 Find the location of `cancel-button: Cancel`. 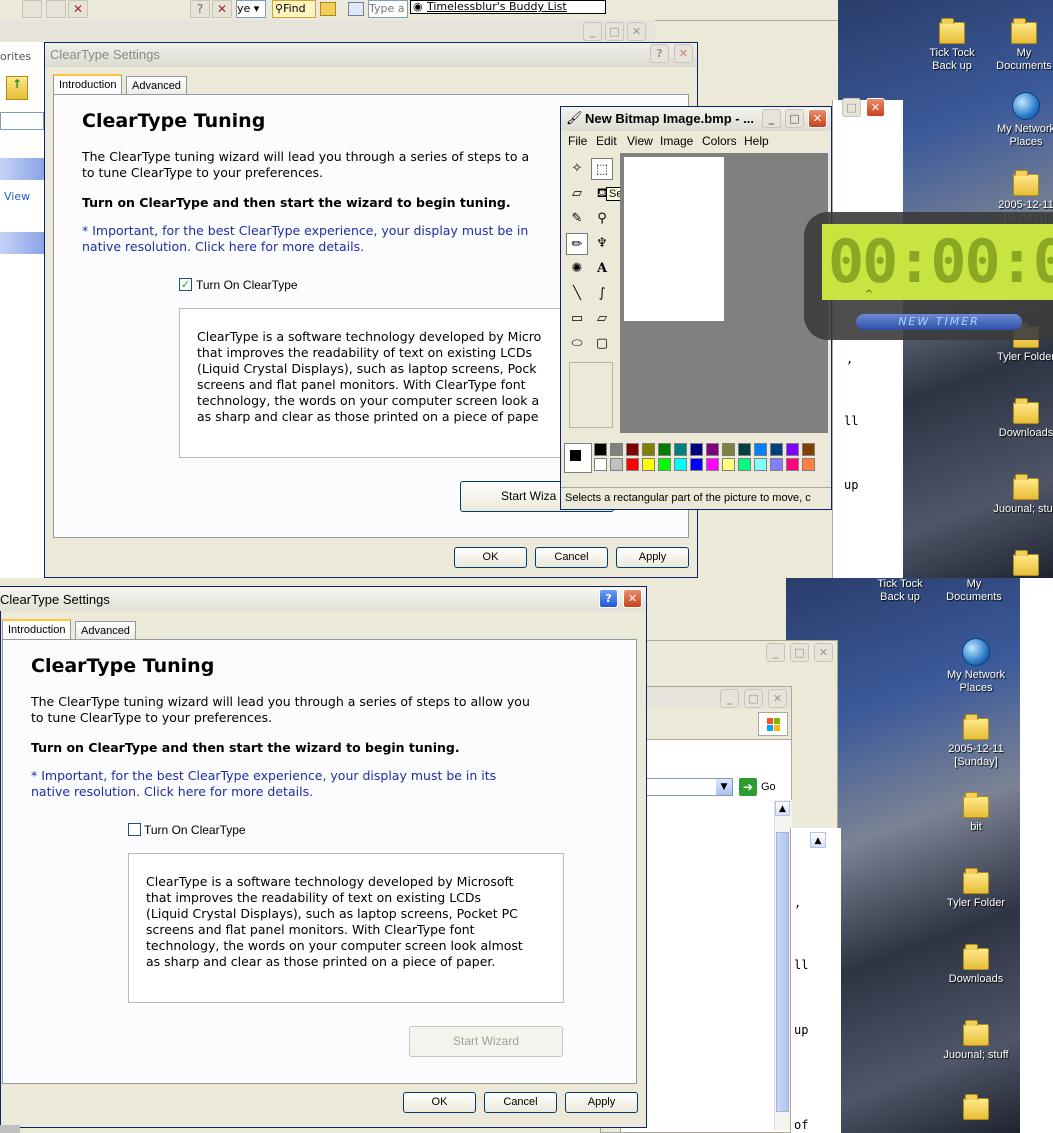

cancel-button: Cancel is located at coordinates (520, 1102).